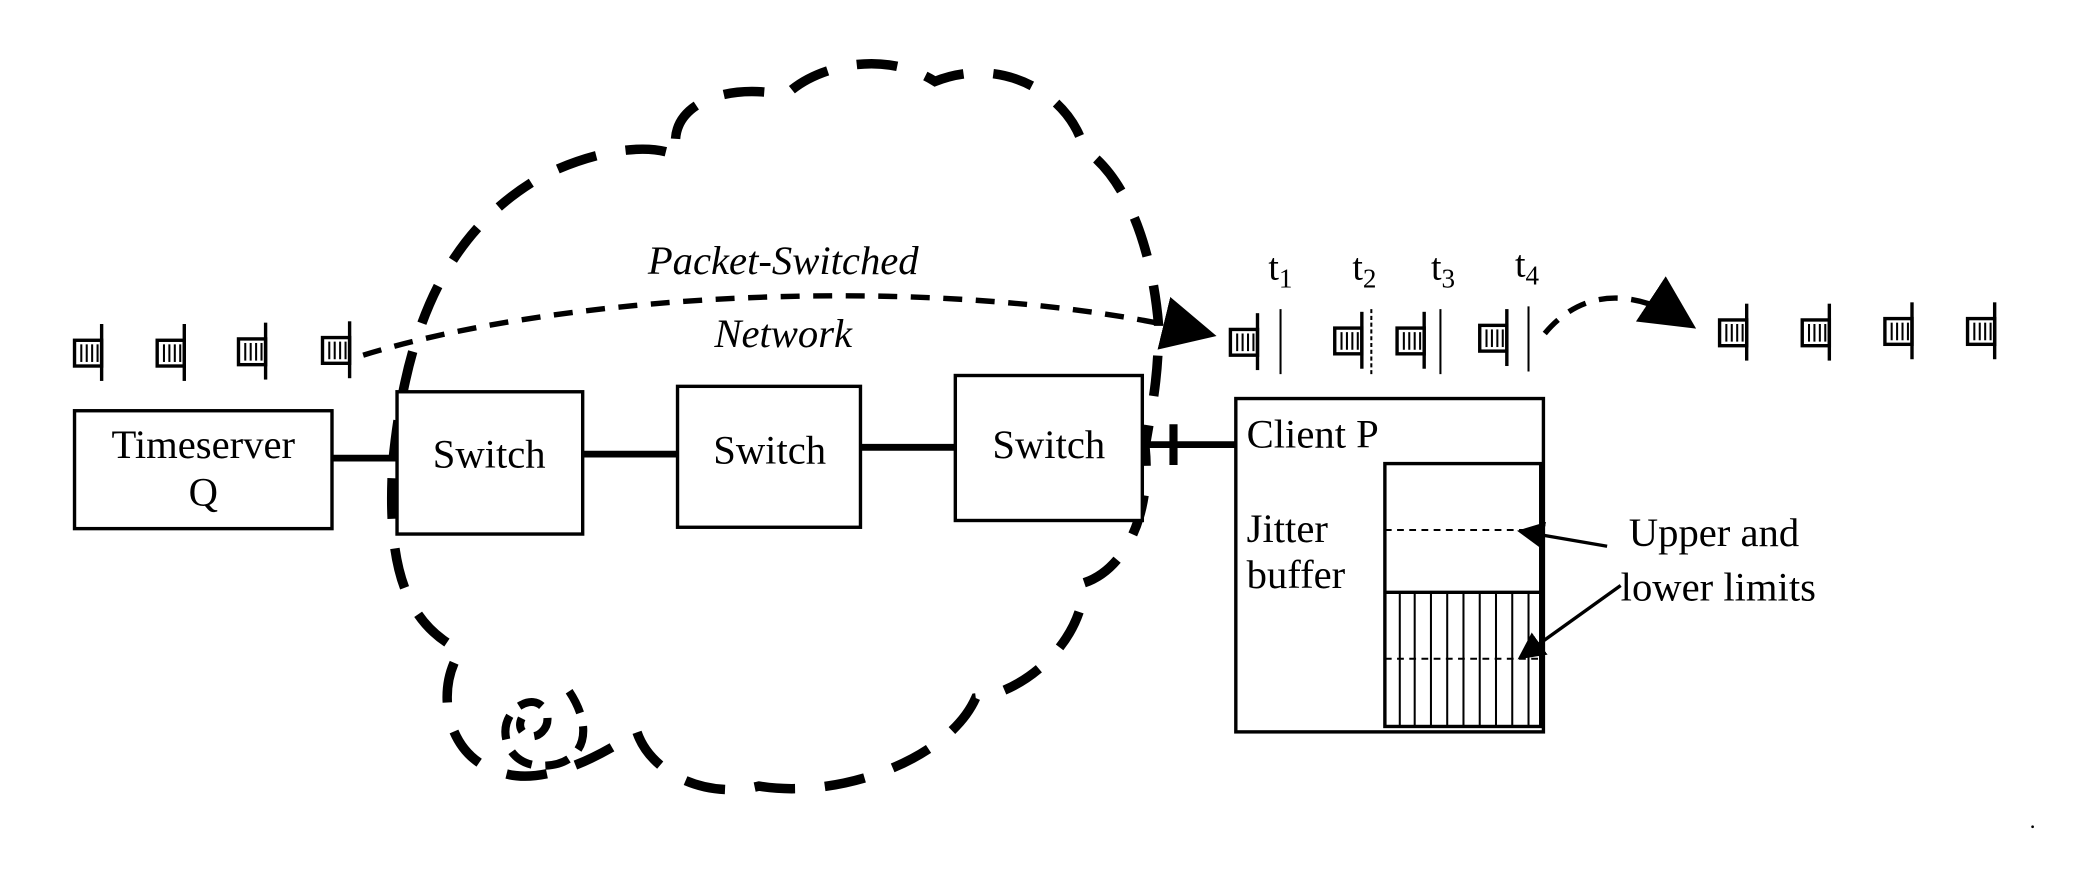  Describe the element at coordinates (203, 444) in the screenshot. I see `timeserver-label-line1: Timeserver` at that location.